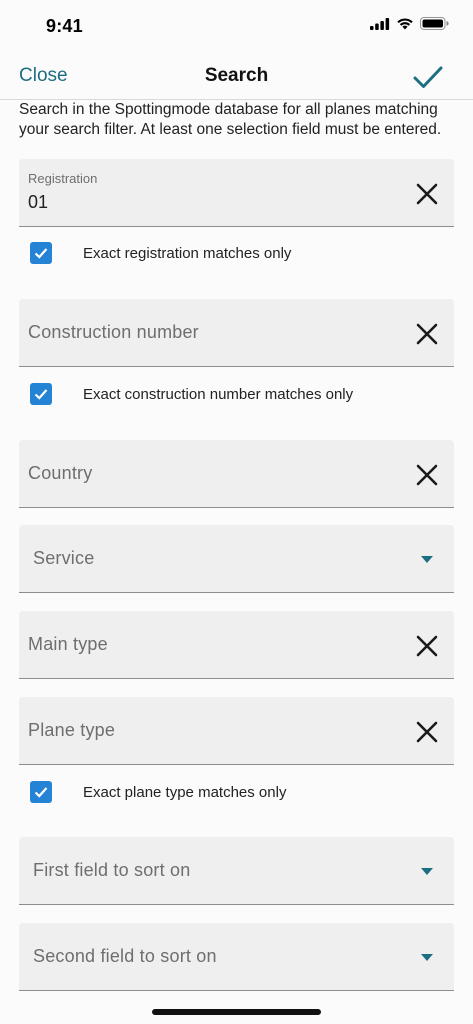 This screenshot has height=1024, width=473. I want to click on close-button: Close, so click(43, 76).